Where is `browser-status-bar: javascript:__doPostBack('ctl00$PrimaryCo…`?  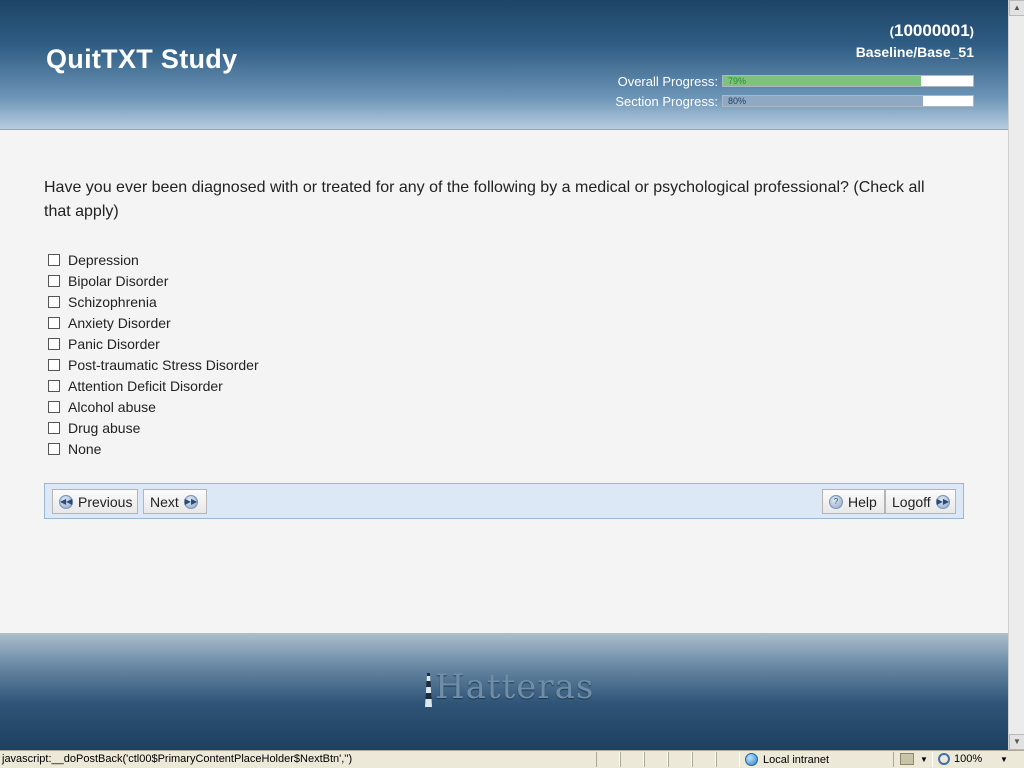 browser-status-bar: javascript:__doPostBack('ctl00$PrimaryCo… is located at coordinates (512, 759).